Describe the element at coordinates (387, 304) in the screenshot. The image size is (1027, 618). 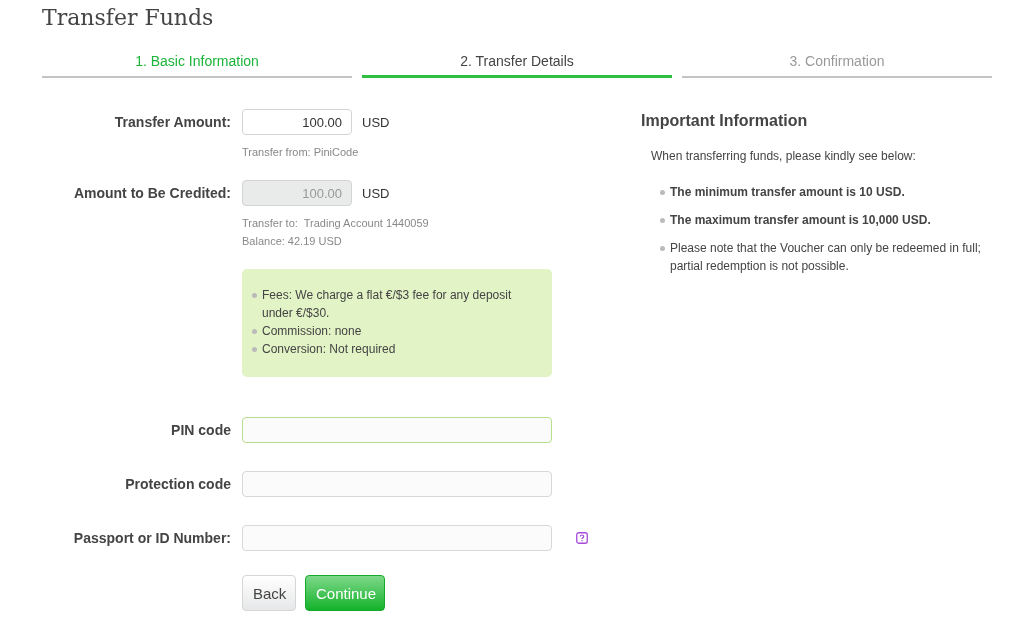
I see `fee-note: Fees: We charge a flat €/$3 fee for any deposit under €/$30.` at that location.